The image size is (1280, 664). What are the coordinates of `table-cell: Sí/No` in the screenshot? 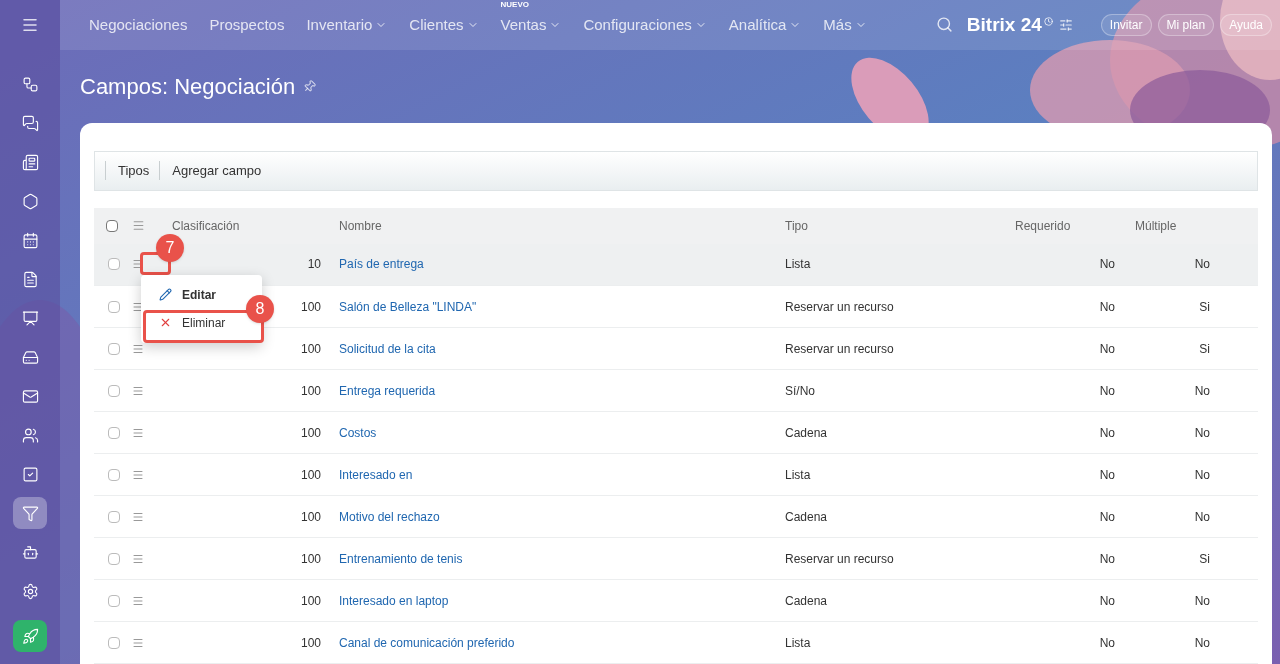 It's located at (900, 390).